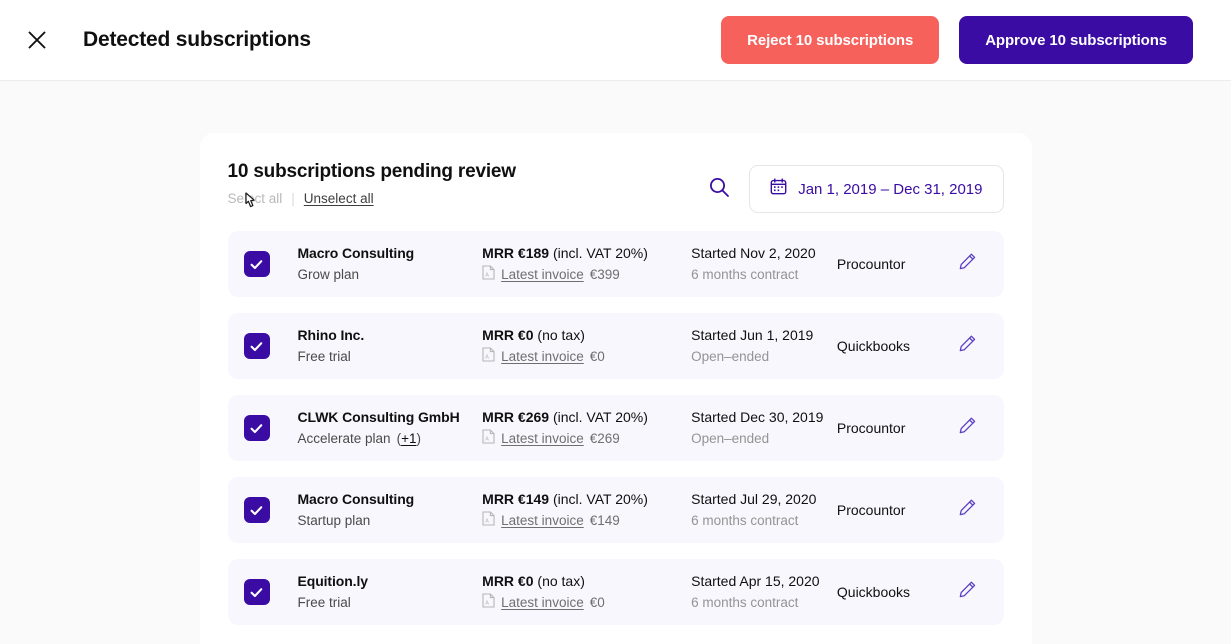  I want to click on provider-cell: Procountor, so click(895, 428).